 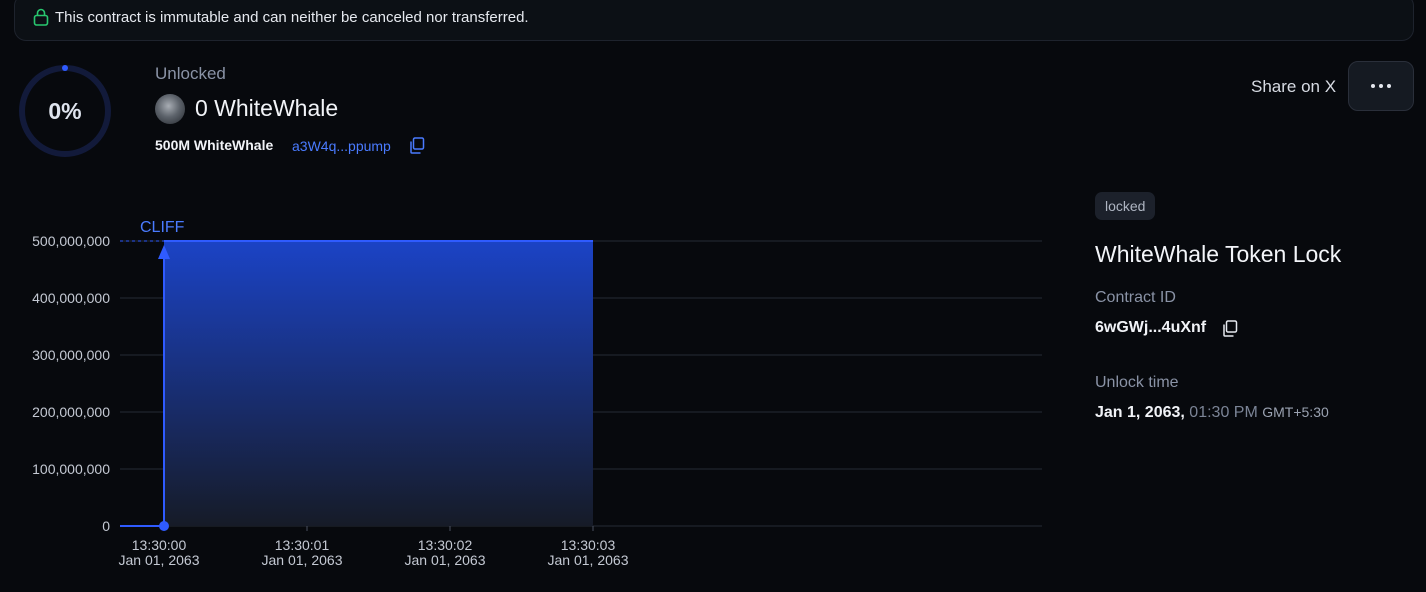 What do you see at coordinates (214, 145) in the screenshot?
I see `total-amount: 500M WhiteWhale` at bounding box center [214, 145].